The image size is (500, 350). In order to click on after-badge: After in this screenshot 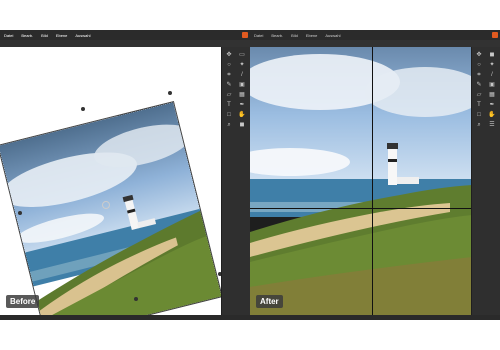, I will do `click(269, 301)`.